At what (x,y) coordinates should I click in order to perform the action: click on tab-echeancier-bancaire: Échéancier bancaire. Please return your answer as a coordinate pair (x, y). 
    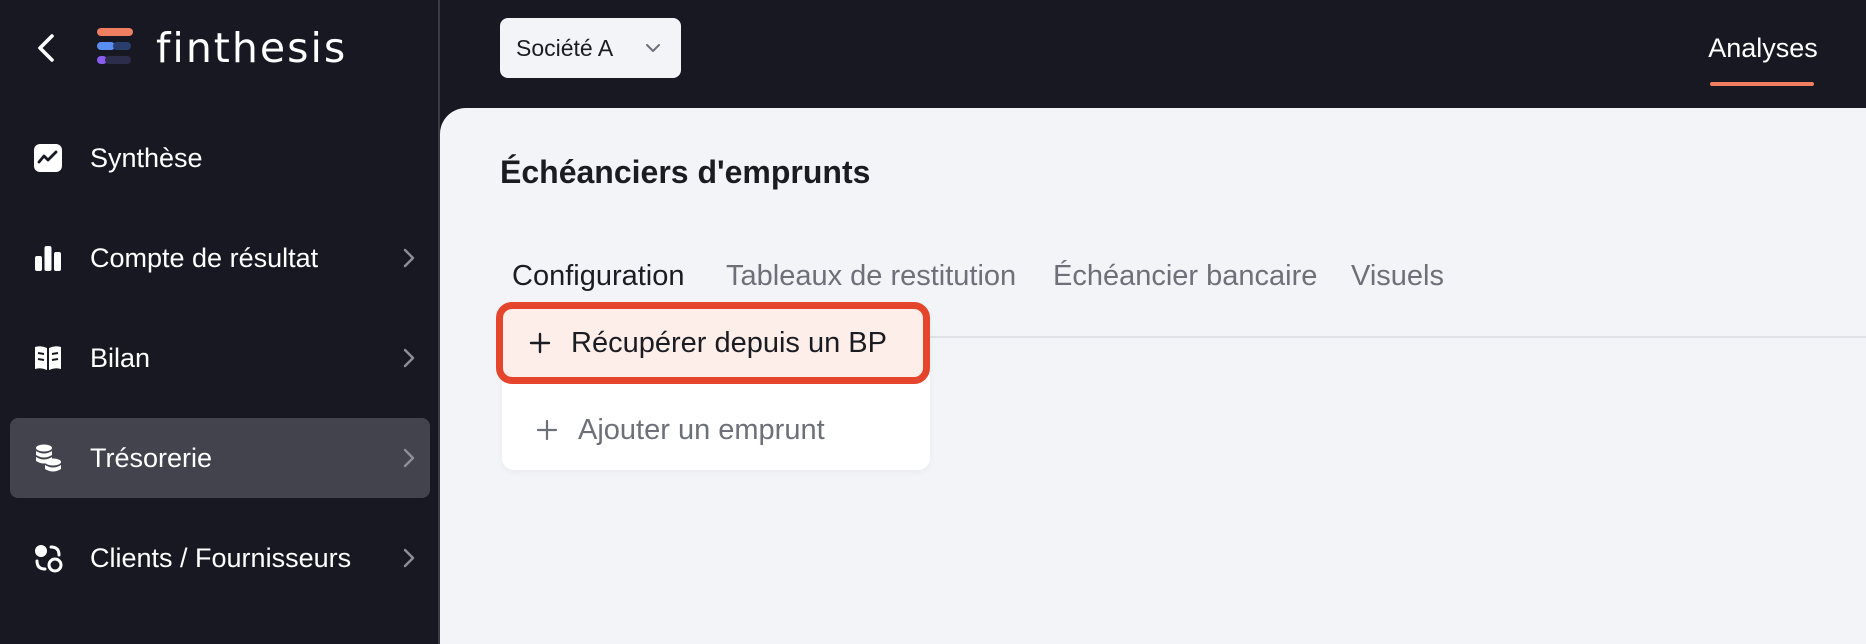
    Looking at the image, I should click on (1185, 276).